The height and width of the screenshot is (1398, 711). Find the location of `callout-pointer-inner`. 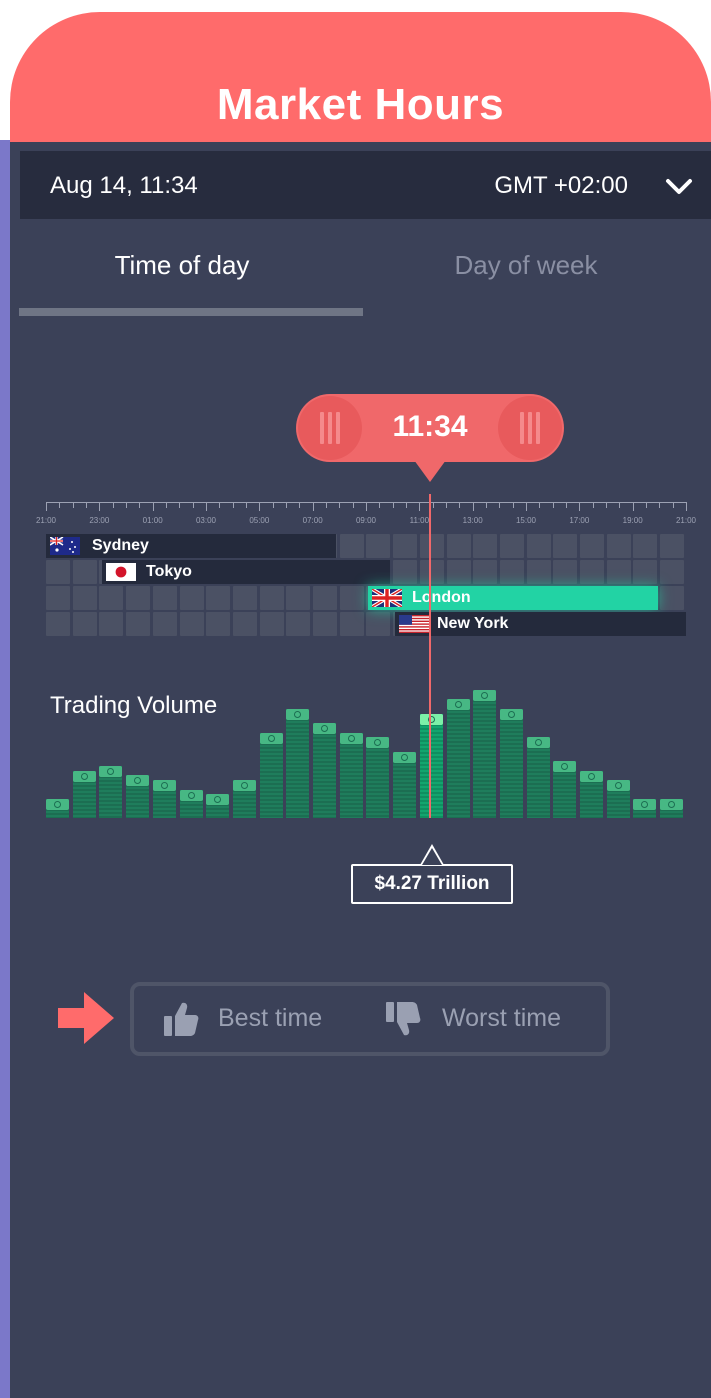

callout-pointer-inner is located at coordinates (432, 856).